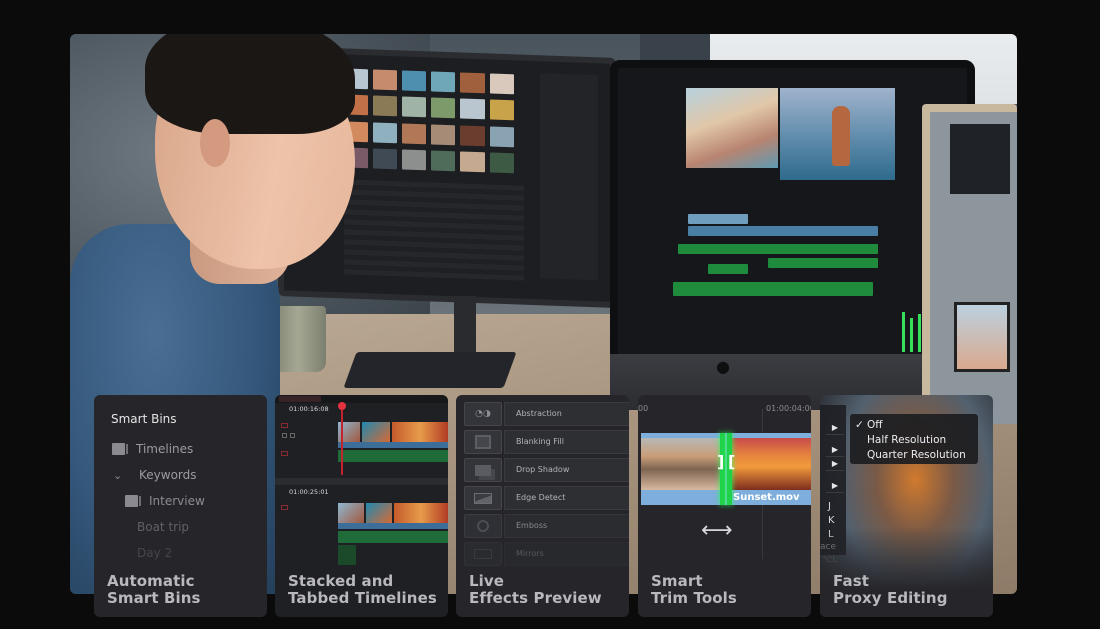 The height and width of the screenshot is (629, 1100). What do you see at coordinates (292, 435) in the screenshot?
I see `track-eye-icon` at bounding box center [292, 435].